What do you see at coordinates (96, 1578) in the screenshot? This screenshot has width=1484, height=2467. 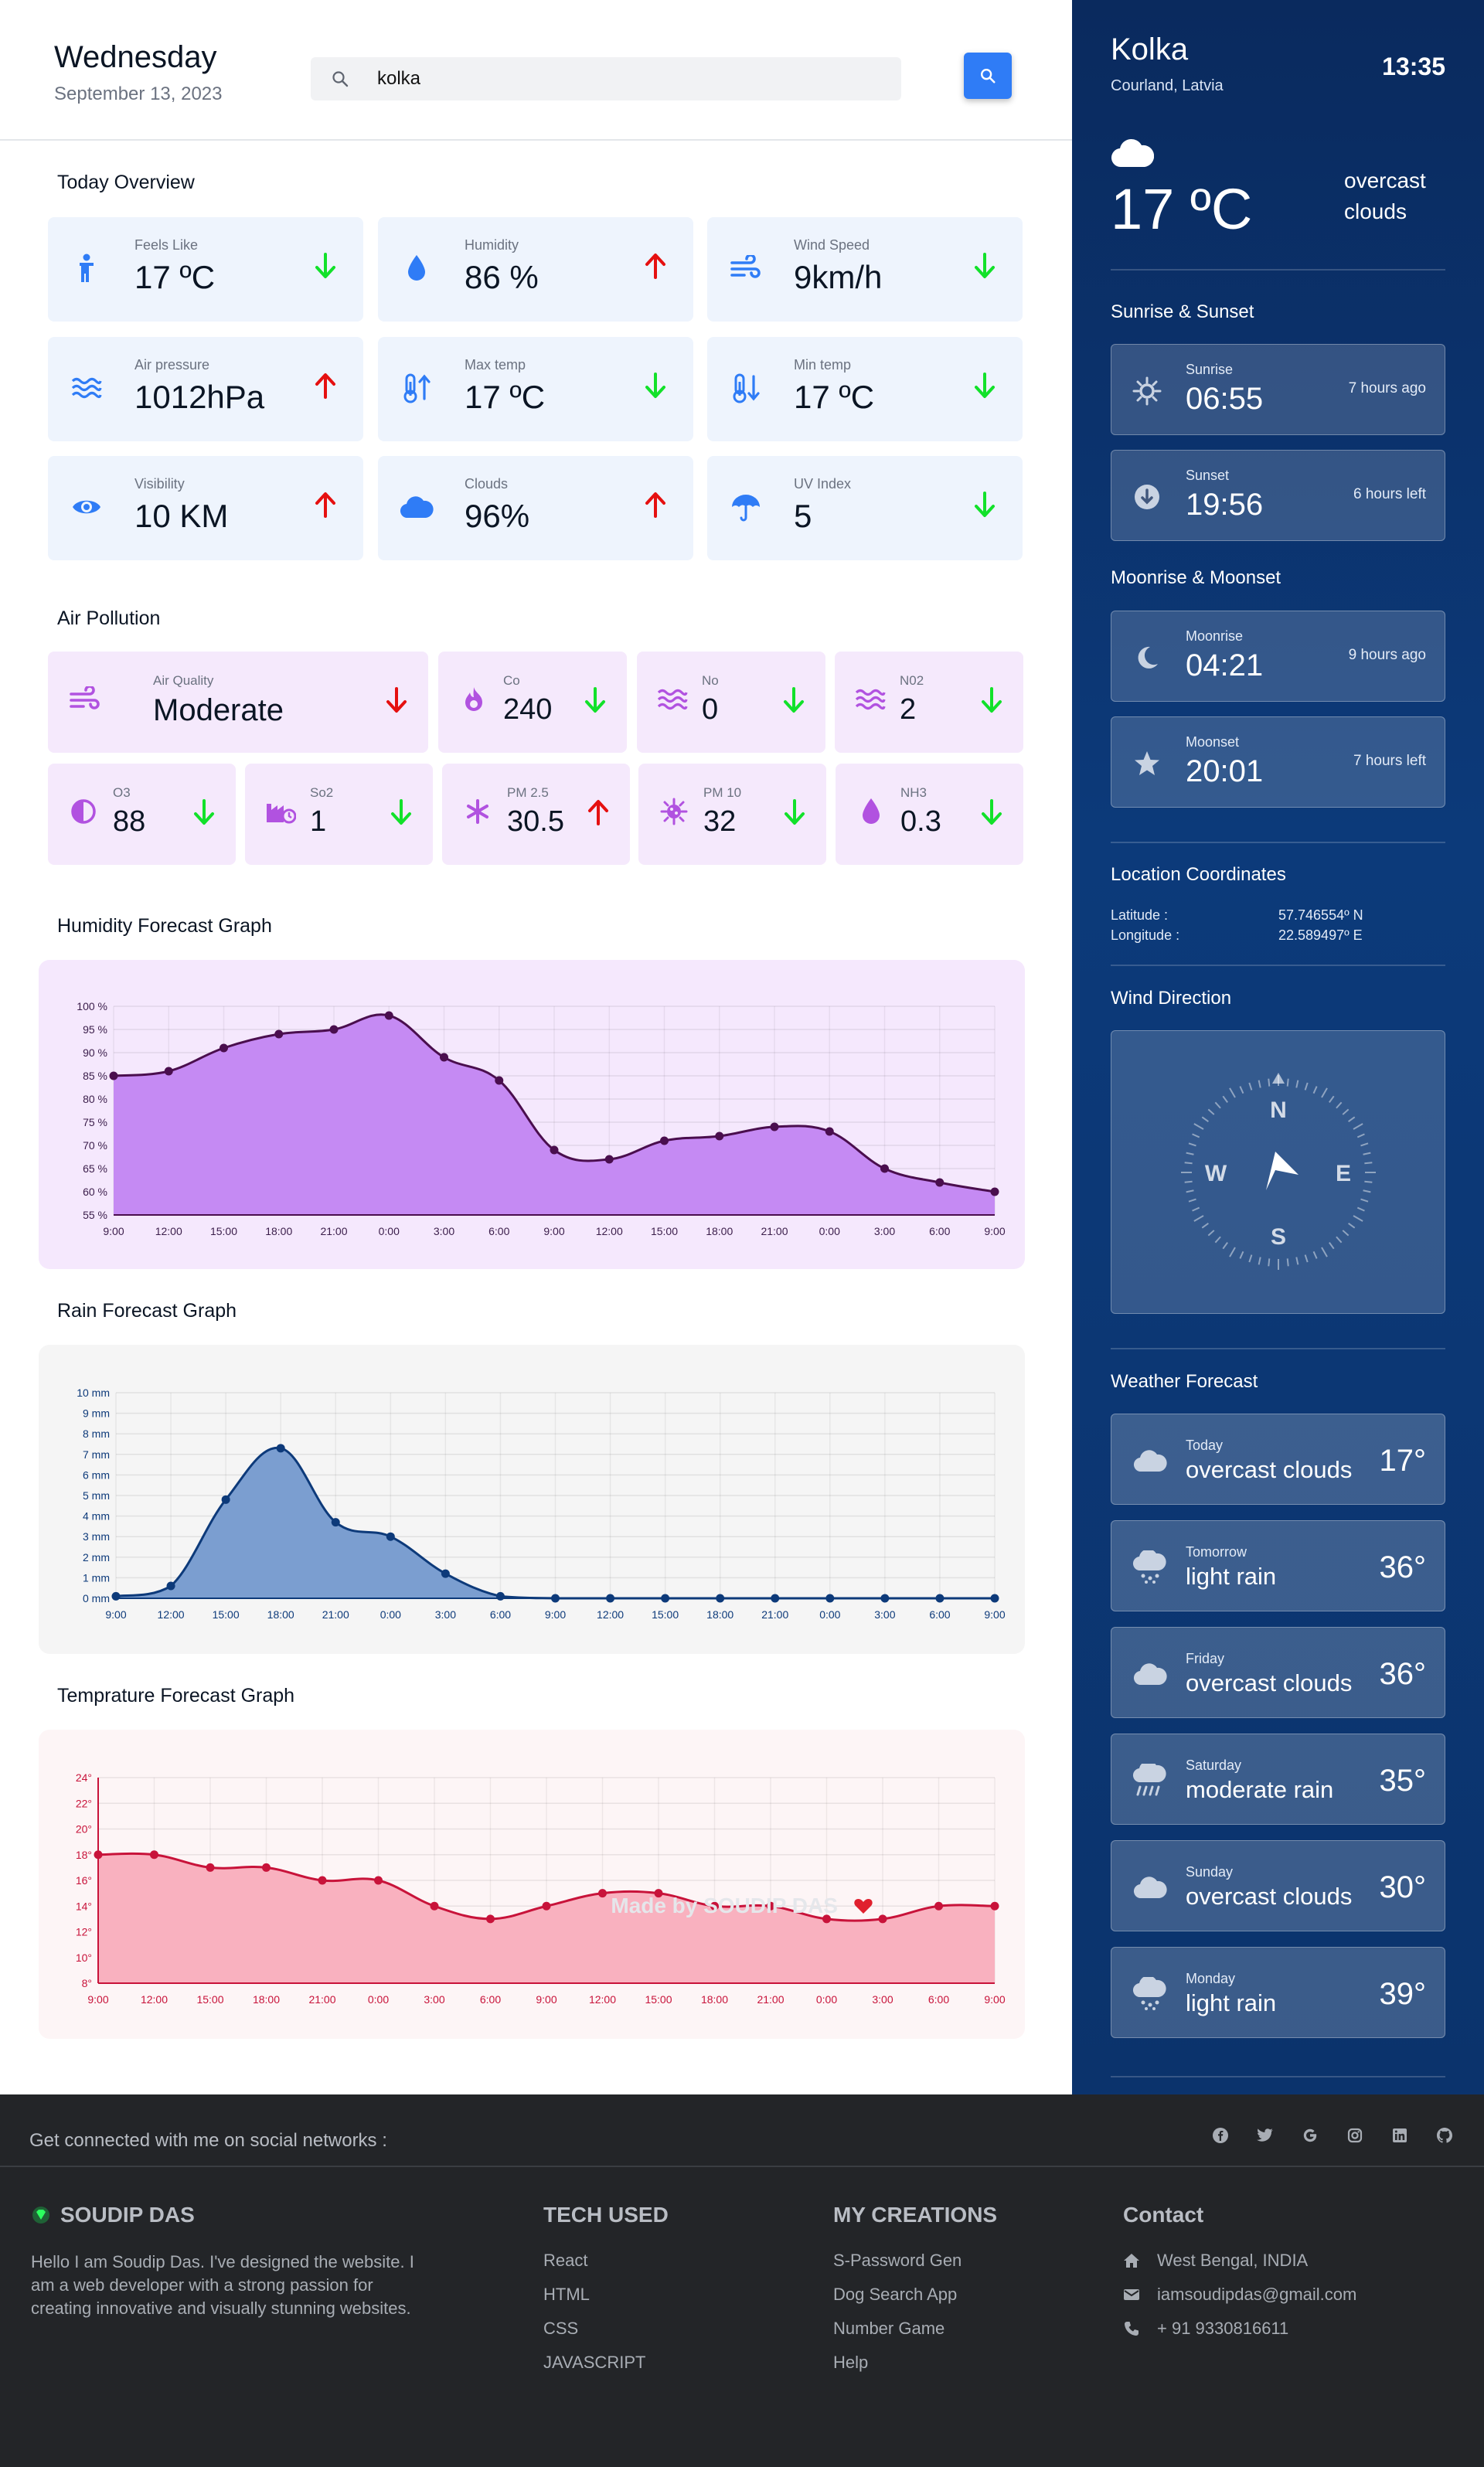 I see `y-tick-label: 1 mm` at bounding box center [96, 1578].